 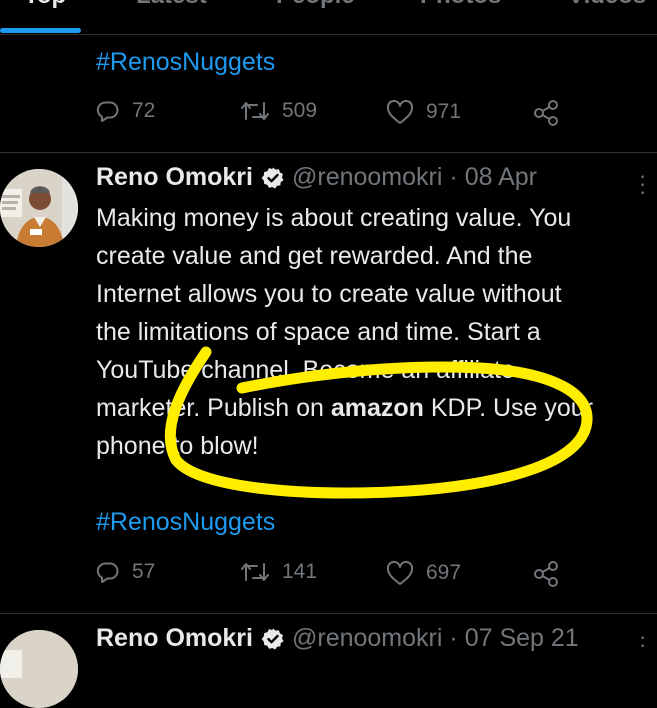 I want to click on reply-count: 72, so click(x=144, y=110).